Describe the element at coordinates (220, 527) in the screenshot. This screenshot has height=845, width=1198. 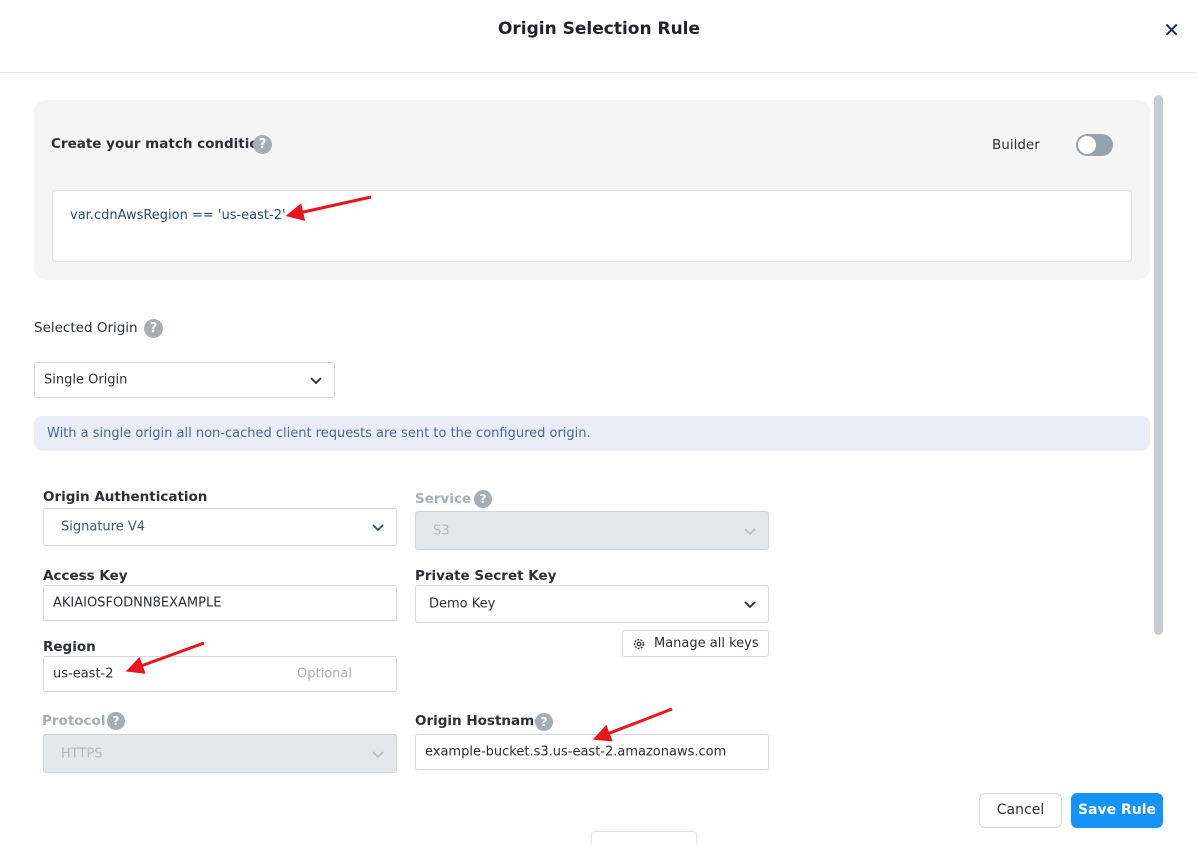
I see `origin-auth-select: Signature V4` at that location.